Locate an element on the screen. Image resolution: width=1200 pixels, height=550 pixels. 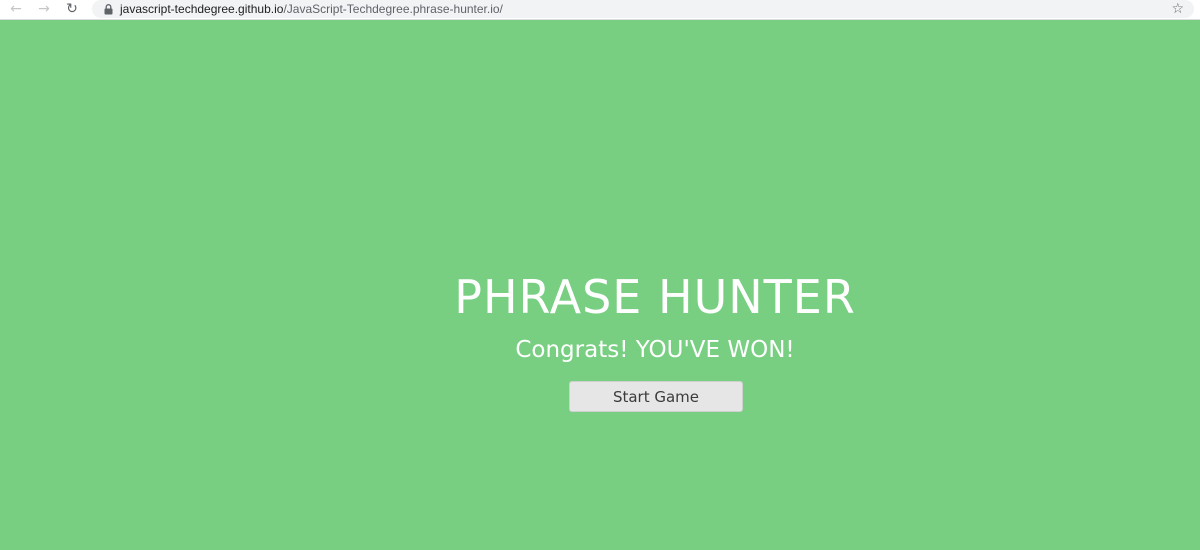
back-arrow-icon: ← is located at coordinates (16, 9).